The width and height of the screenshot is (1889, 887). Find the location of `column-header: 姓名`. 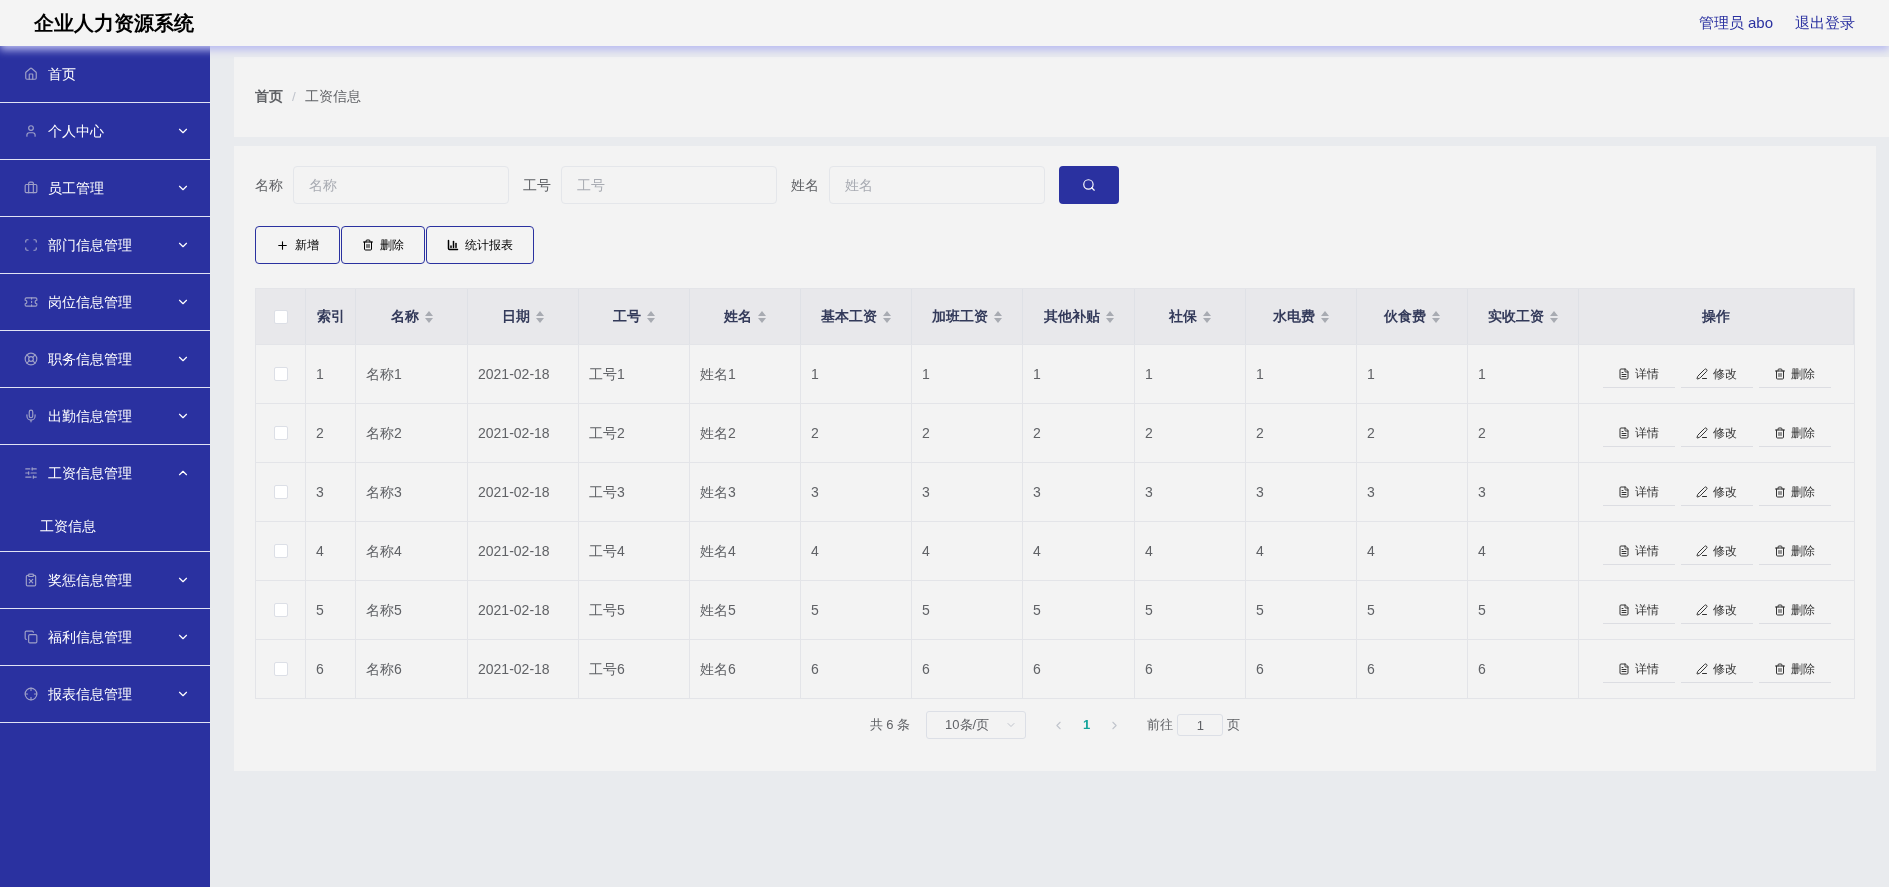

column-header: 姓名 is located at coordinates (745, 316).